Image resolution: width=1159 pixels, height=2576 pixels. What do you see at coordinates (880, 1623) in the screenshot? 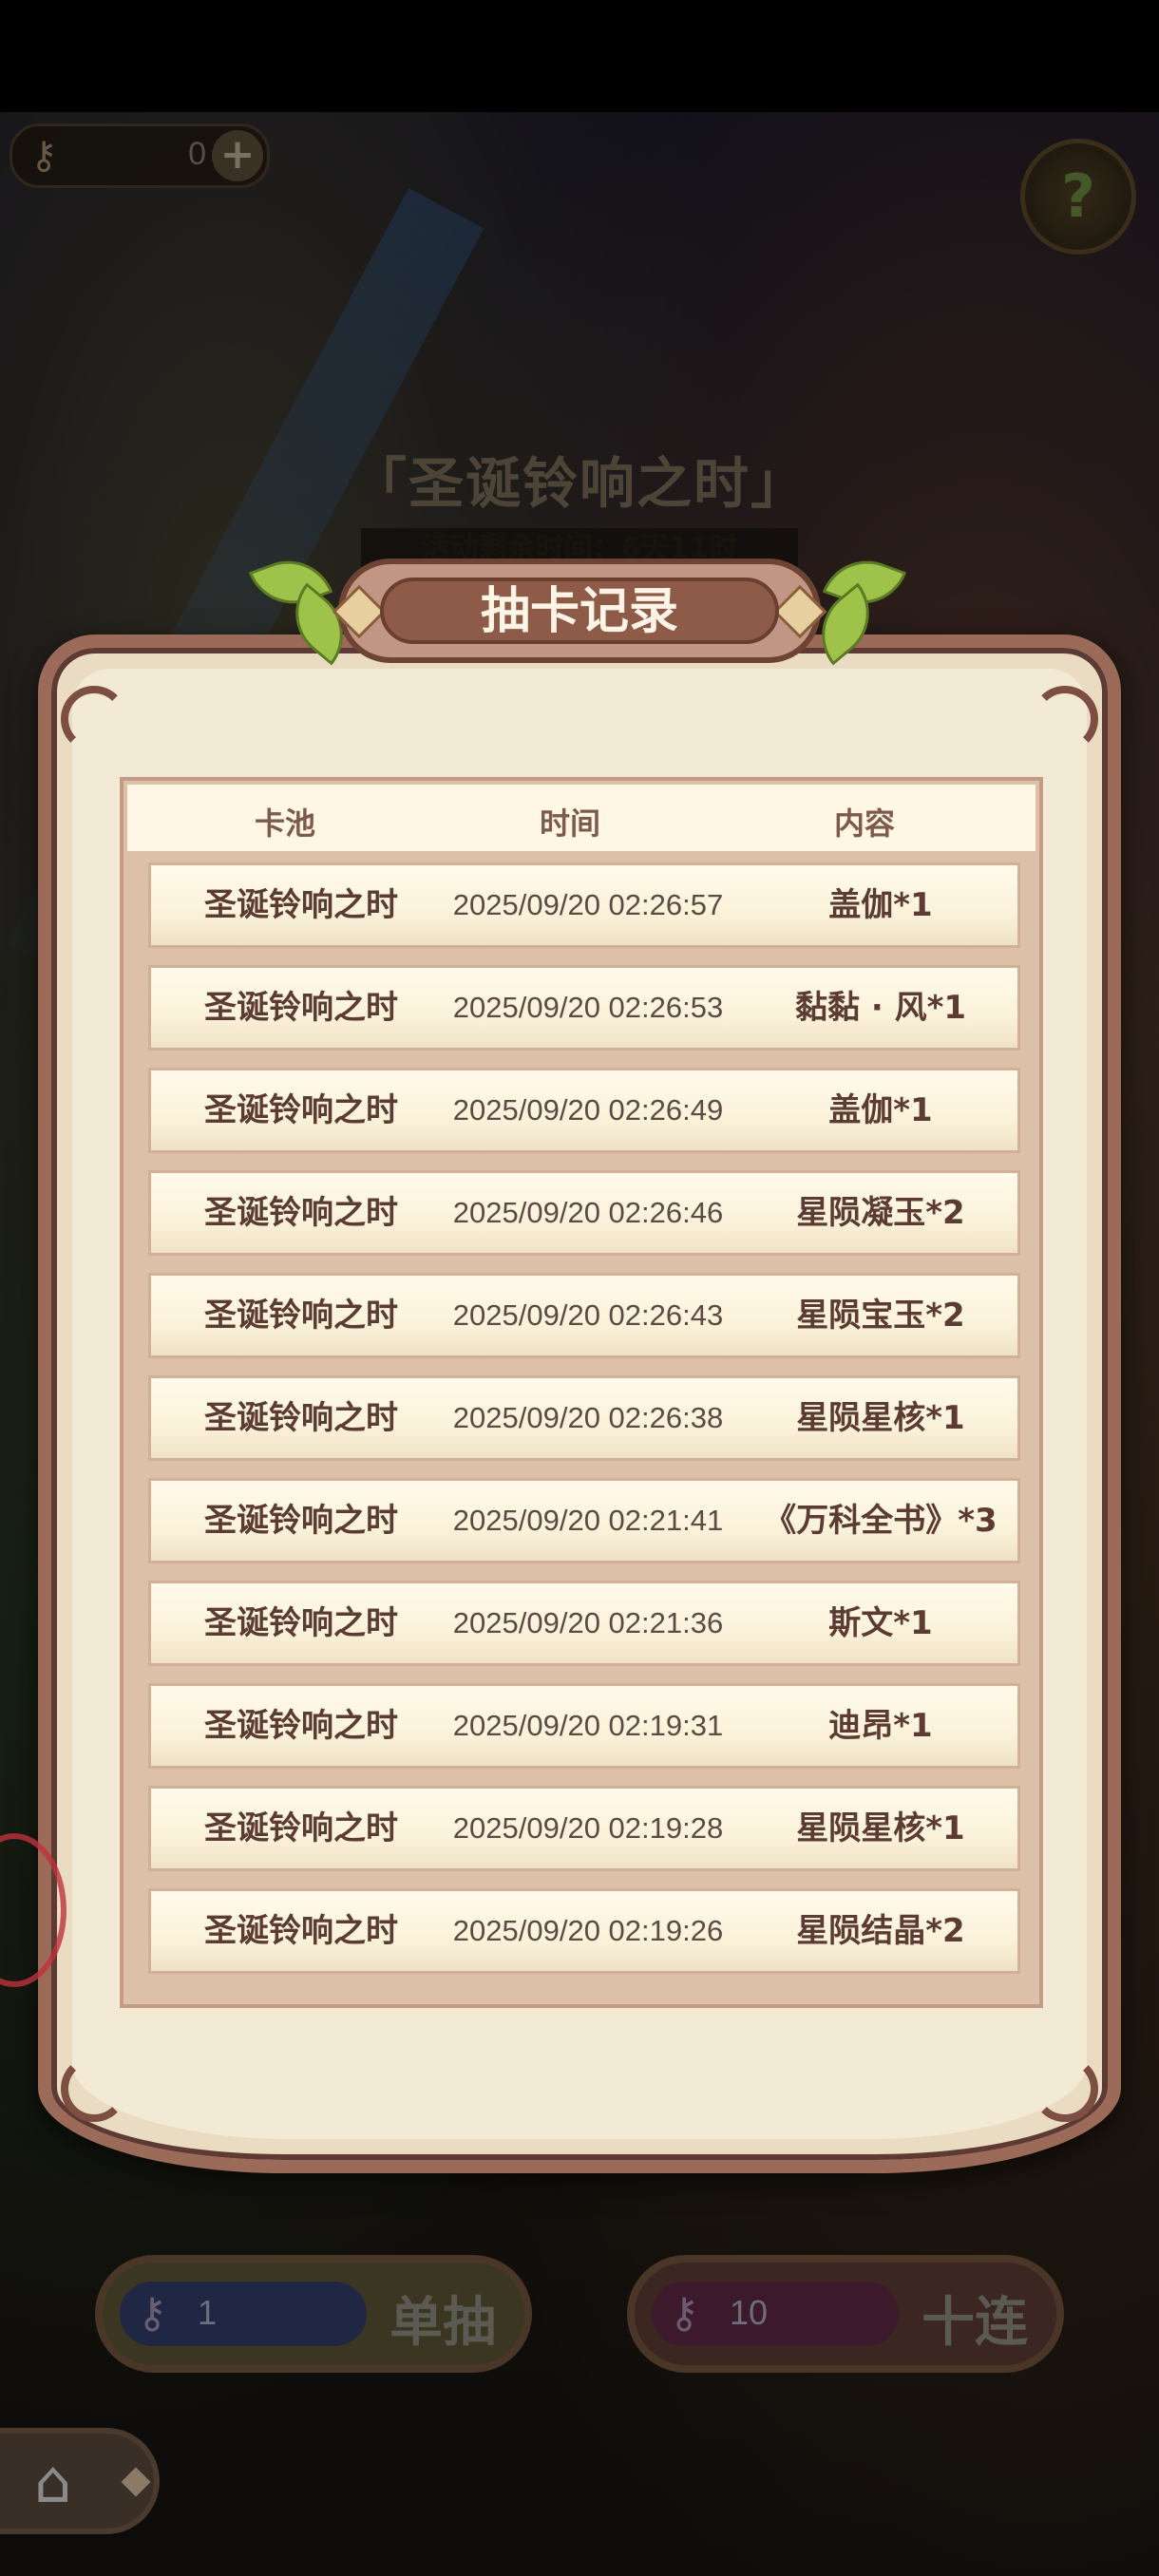
I see `row-content: 斯文*1` at bounding box center [880, 1623].